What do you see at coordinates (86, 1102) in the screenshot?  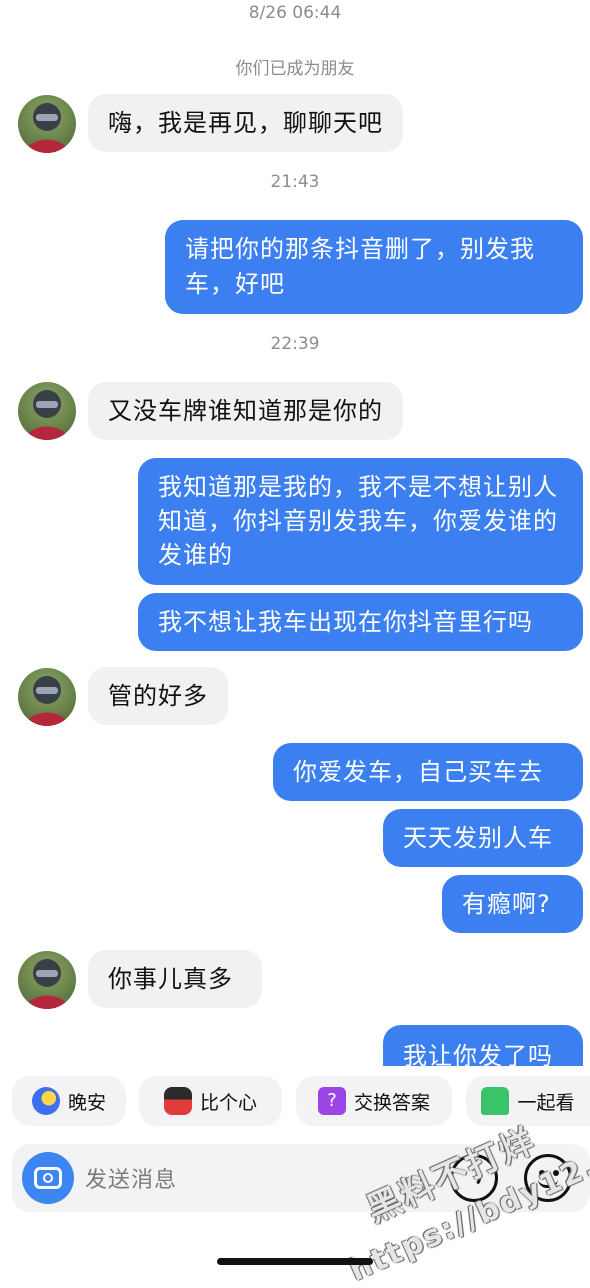 I see `quick-reply-label: 晚安` at bounding box center [86, 1102].